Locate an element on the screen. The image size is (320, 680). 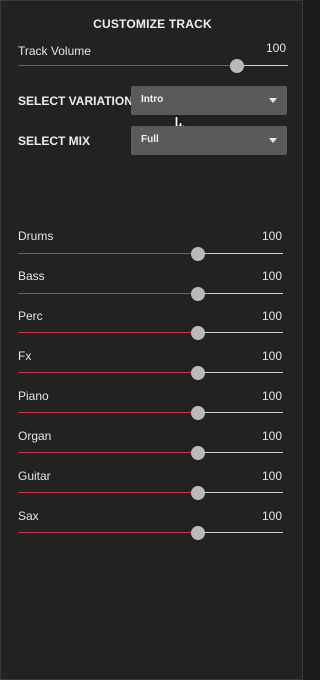
instrument-slider-perc is located at coordinates (150, 333).